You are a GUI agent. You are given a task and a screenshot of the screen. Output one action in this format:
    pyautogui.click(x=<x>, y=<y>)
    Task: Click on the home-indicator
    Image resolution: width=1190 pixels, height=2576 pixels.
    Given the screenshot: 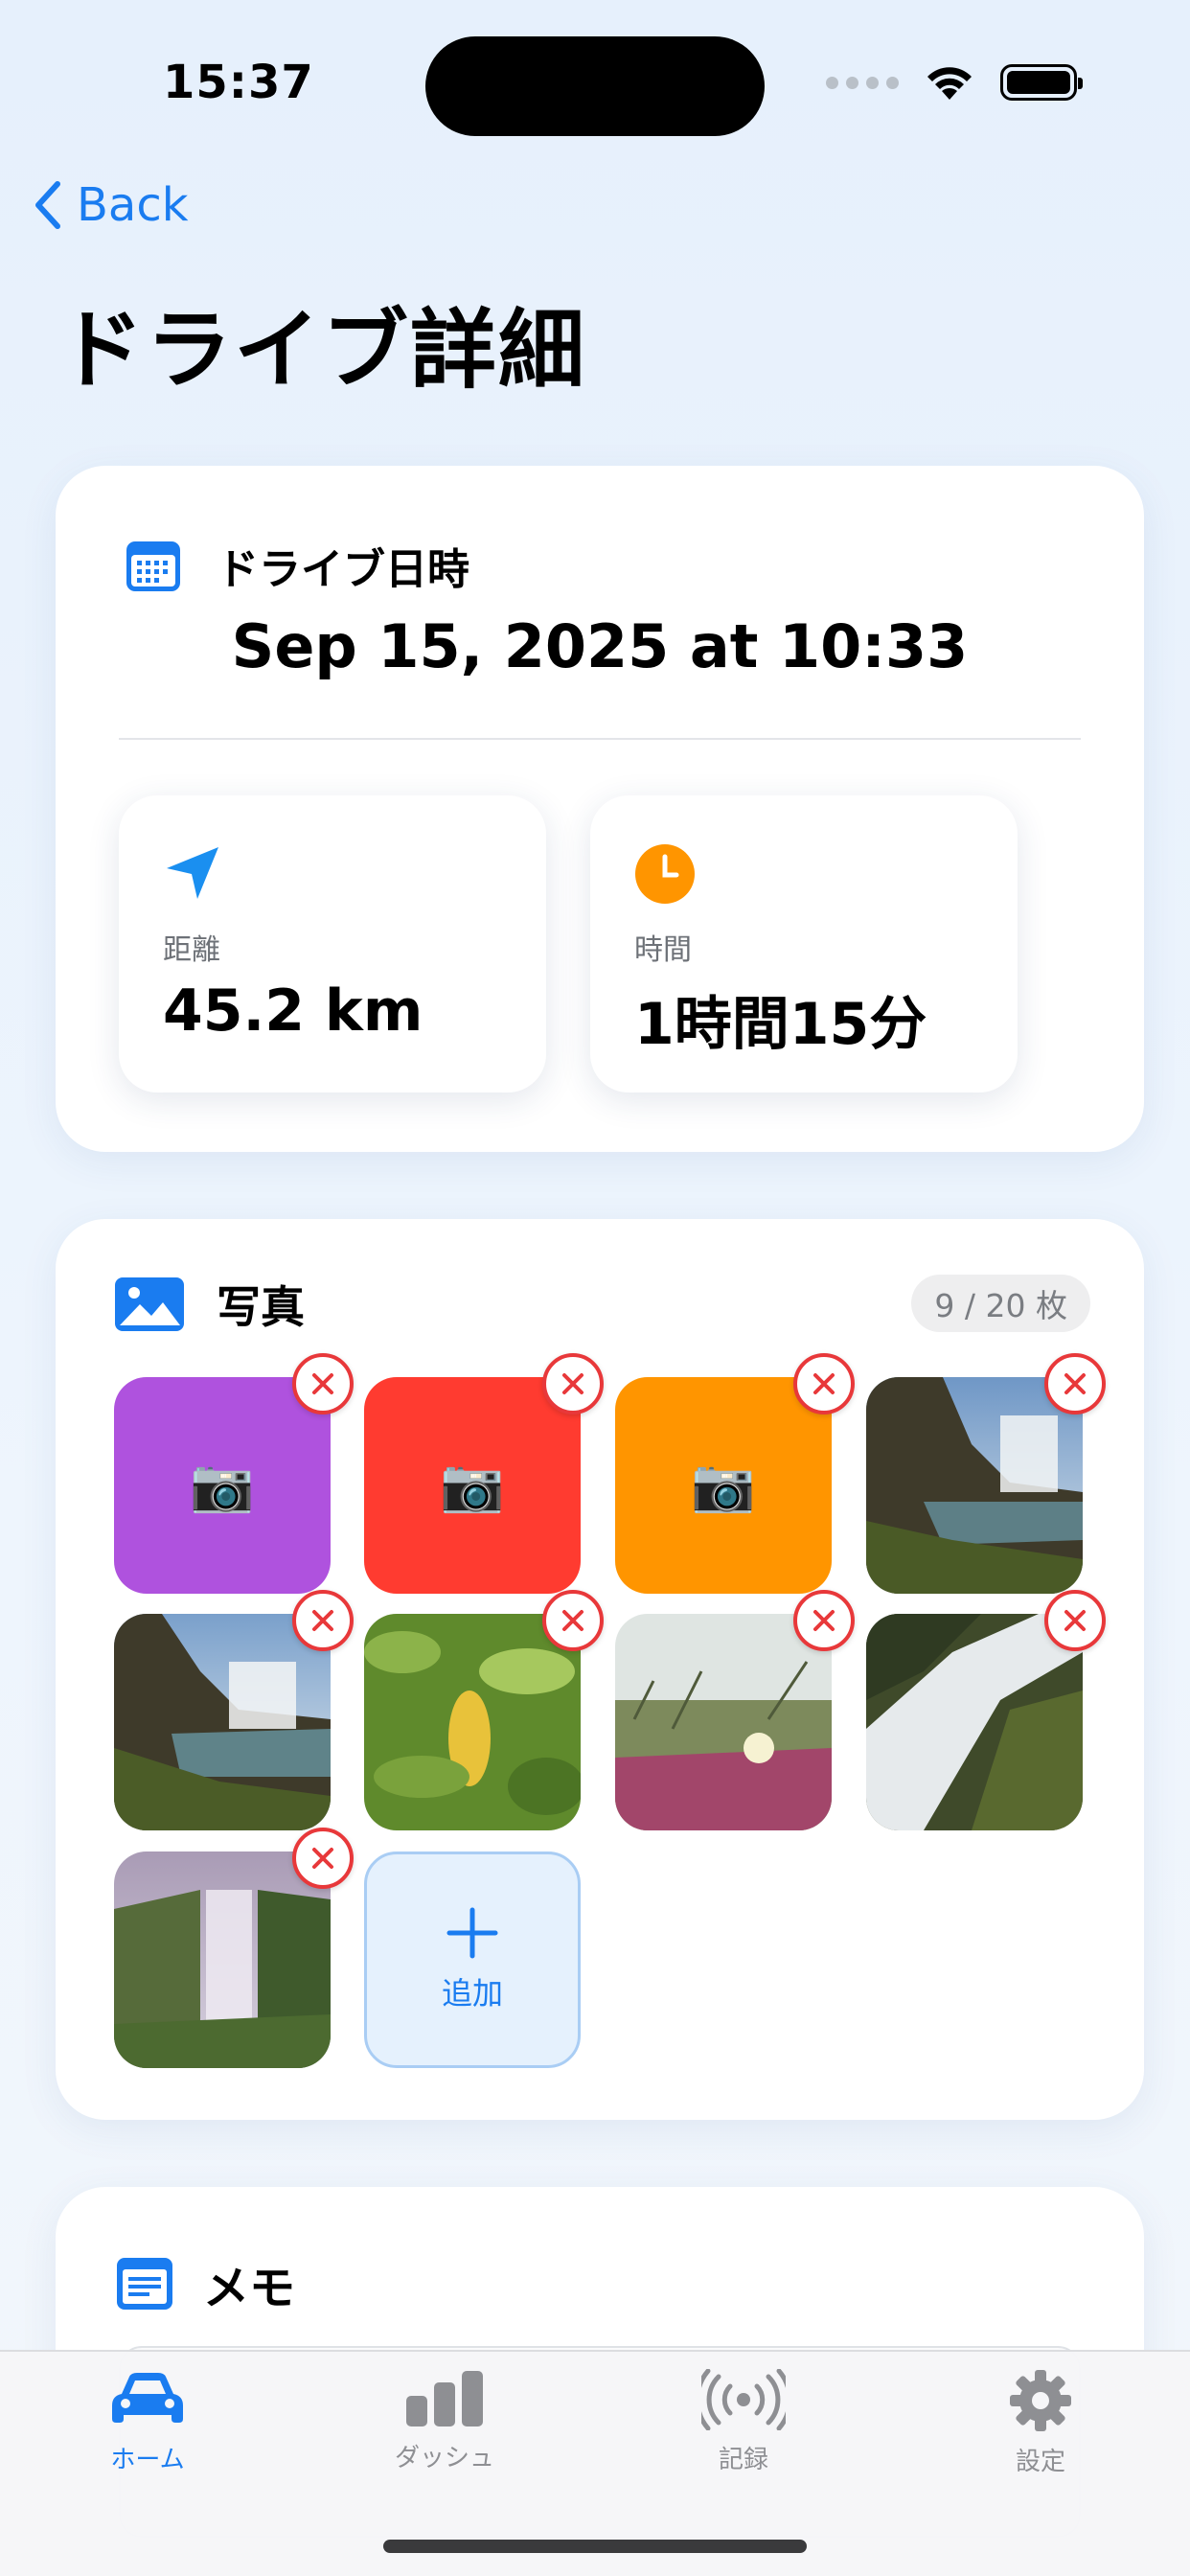 What is the action you would take?
    pyautogui.click(x=595, y=2546)
    